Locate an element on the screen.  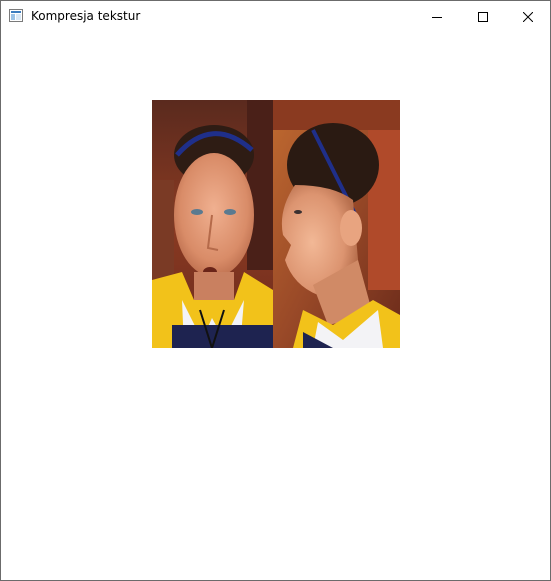
close-icon is located at coordinates (528, 16).